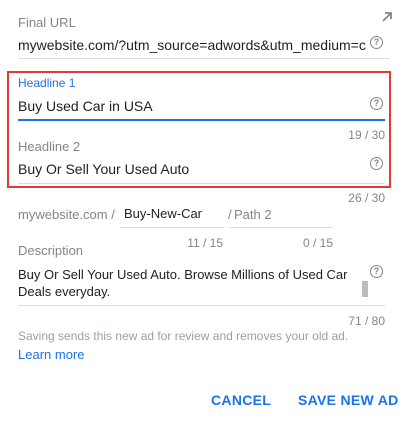 The height and width of the screenshot is (421, 407). I want to click on path2-char-counter: 0 / 15, so click(317, 243).